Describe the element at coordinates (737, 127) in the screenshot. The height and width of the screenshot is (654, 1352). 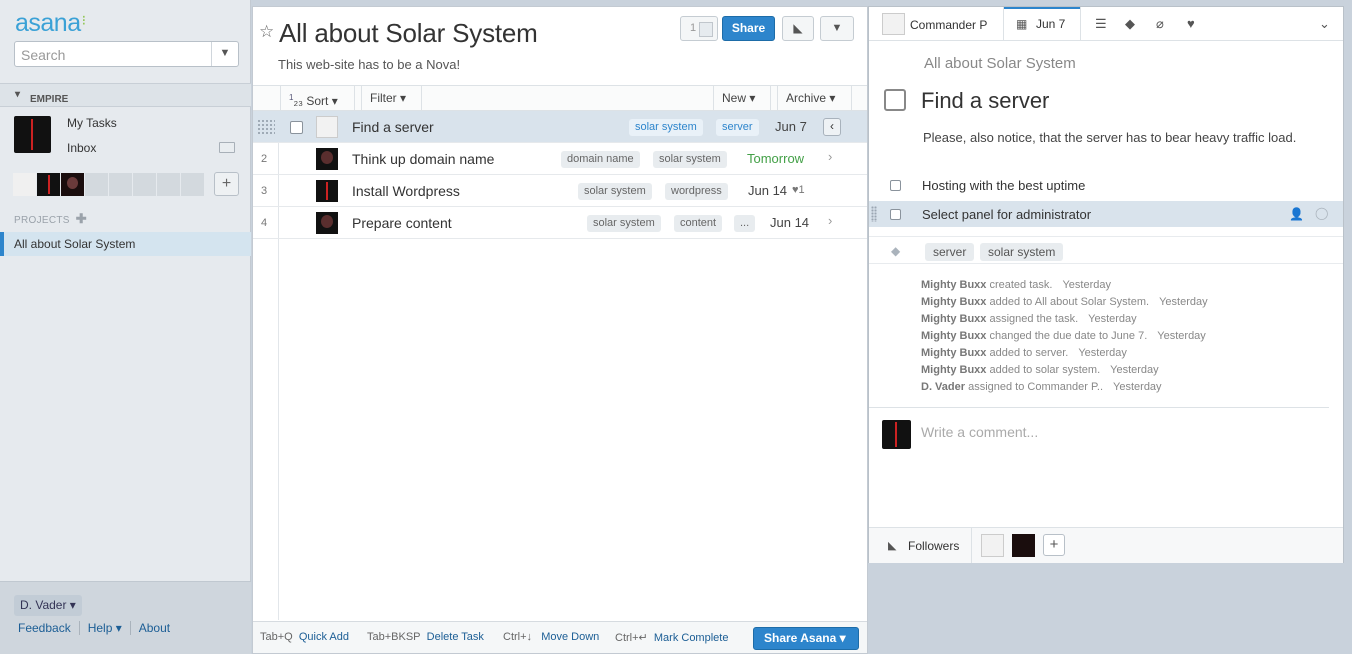
I see `task-tag: server` at that location.